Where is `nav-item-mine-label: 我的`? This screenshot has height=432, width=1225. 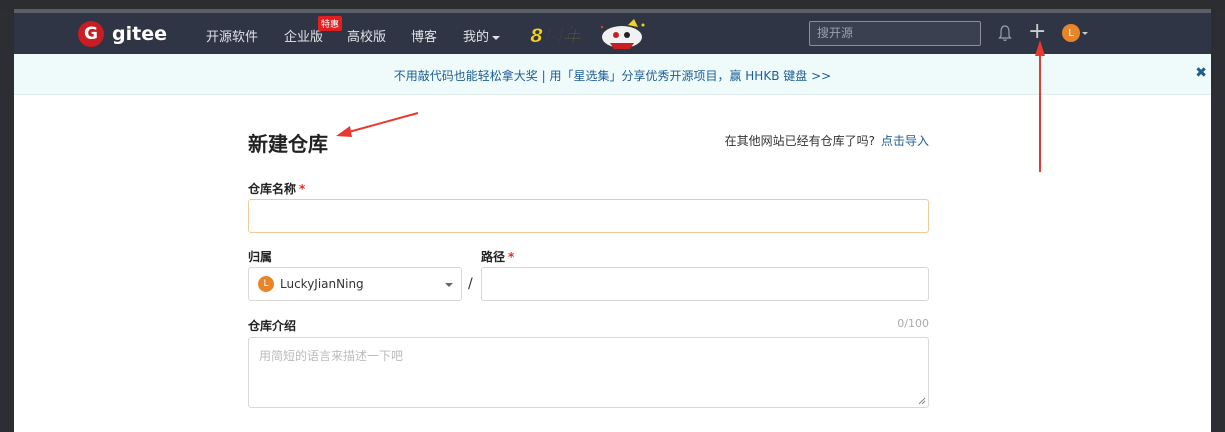
nav-item-mine-label: 我的 is located at coordinates (476, 37).